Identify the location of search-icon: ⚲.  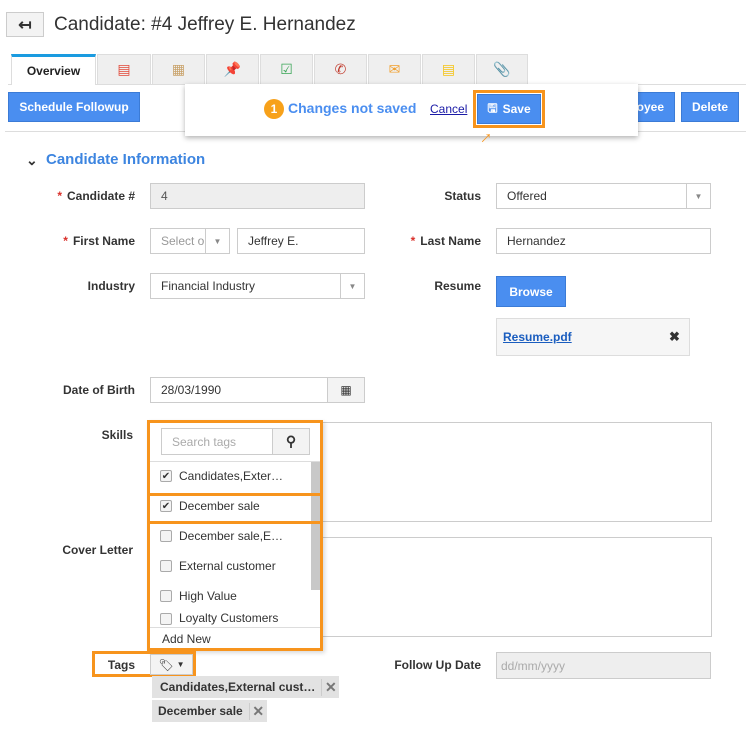
(291, 441).